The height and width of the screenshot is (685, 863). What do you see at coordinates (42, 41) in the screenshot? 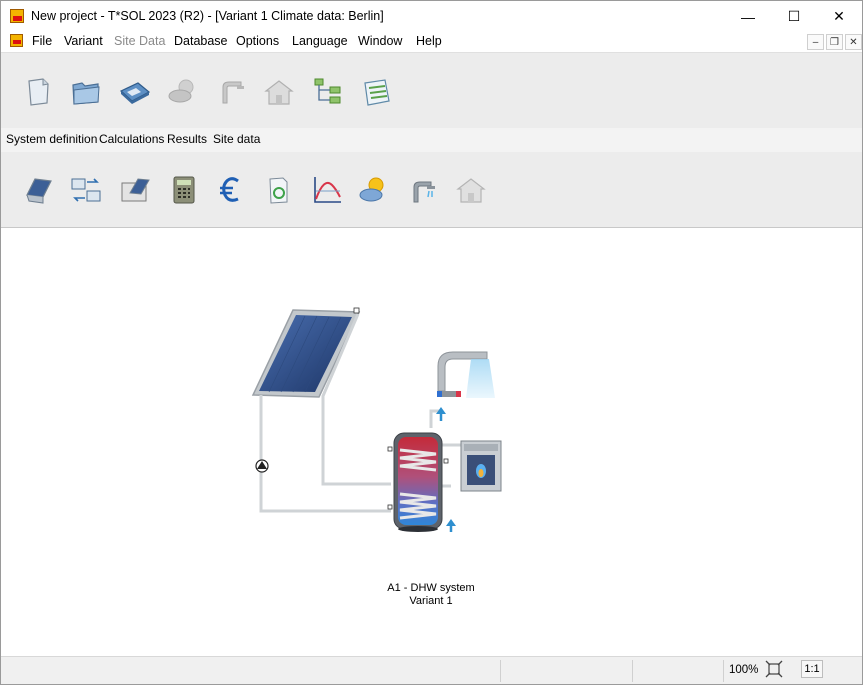
I see `menu-file: File` at bounding box center [42, 41].